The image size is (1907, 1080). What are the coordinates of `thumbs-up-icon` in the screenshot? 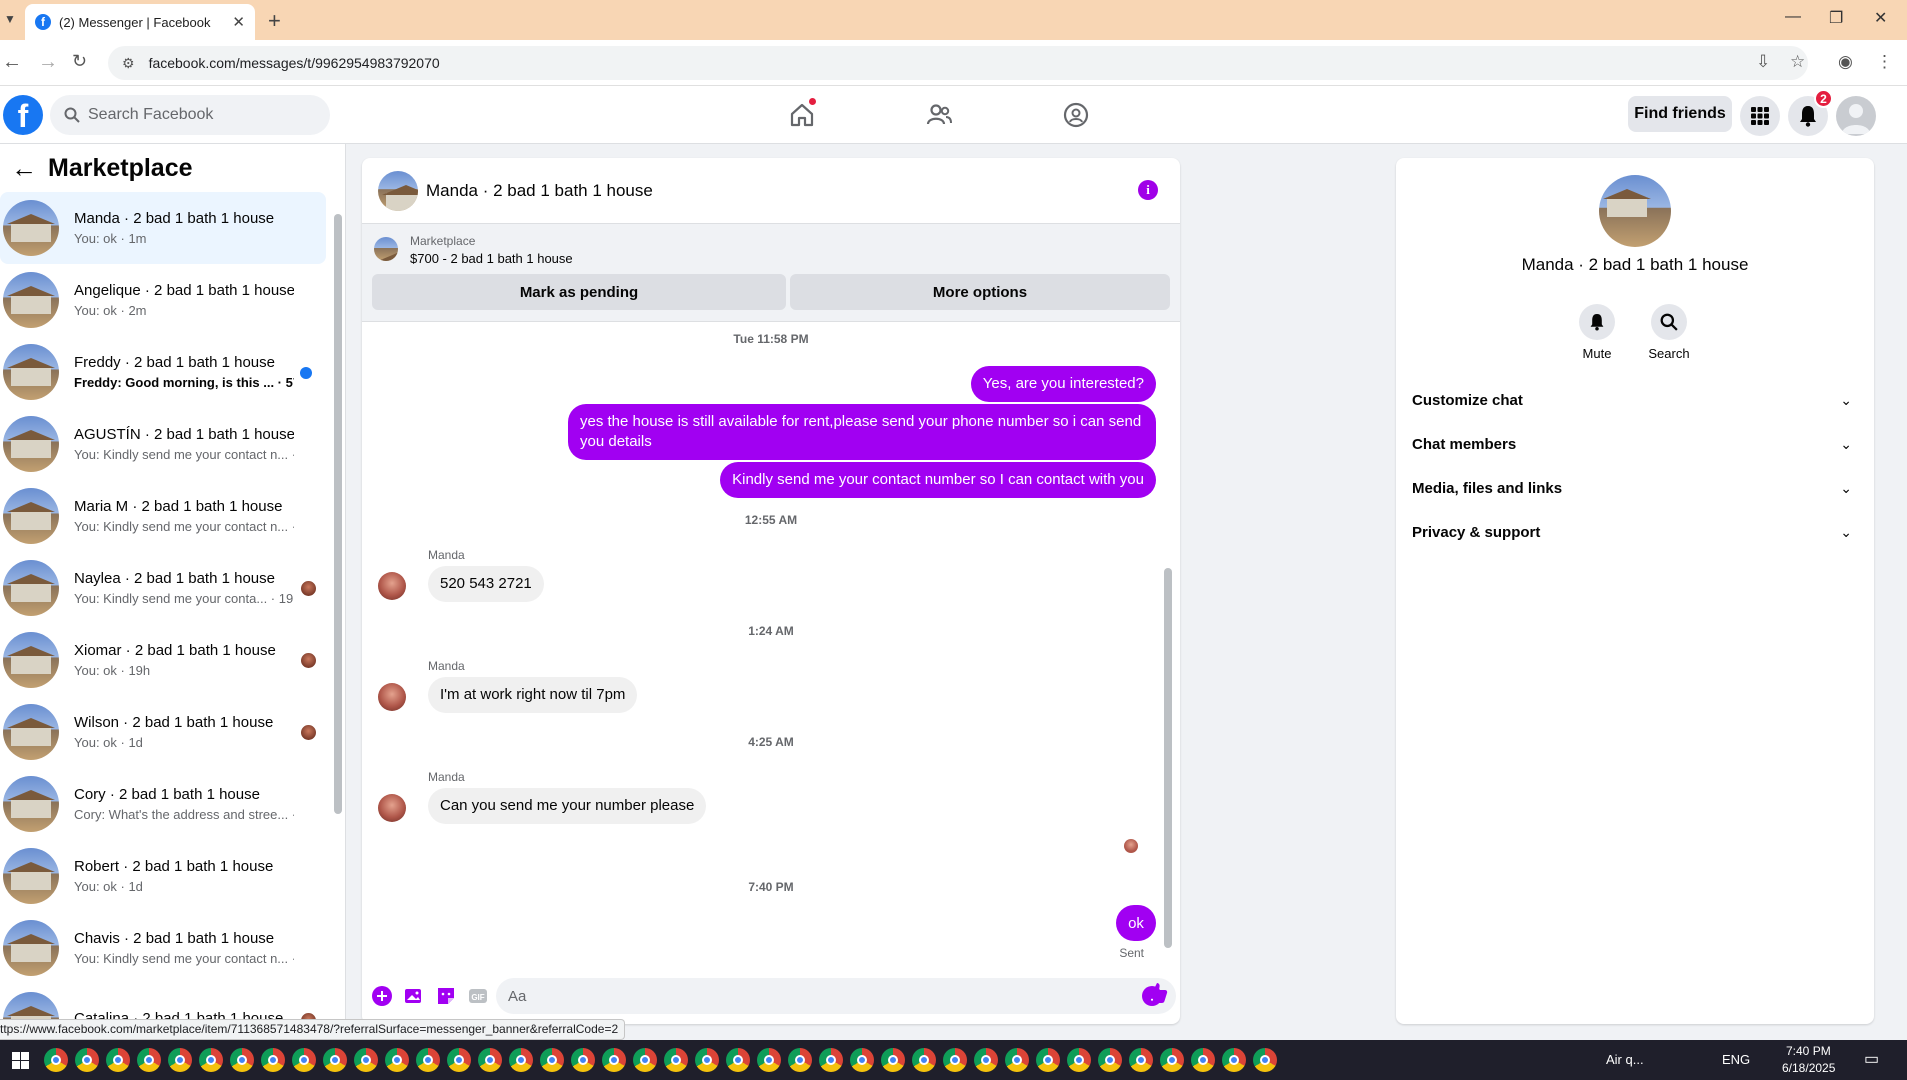 It's located at (1157, 993).